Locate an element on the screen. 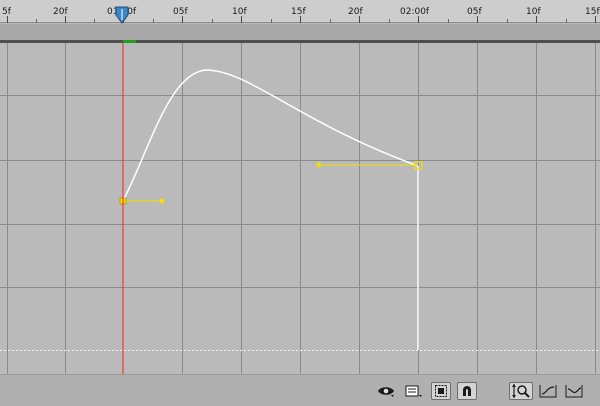  show-transform-box-icon is located at coordinates (441, 391).